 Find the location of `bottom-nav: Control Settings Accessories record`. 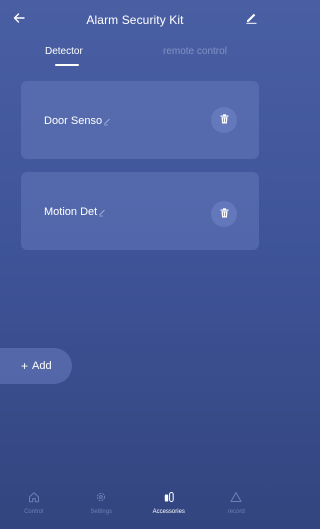

bottom-nav: Control Settings Accessories record is located at coordinates (135, 504).